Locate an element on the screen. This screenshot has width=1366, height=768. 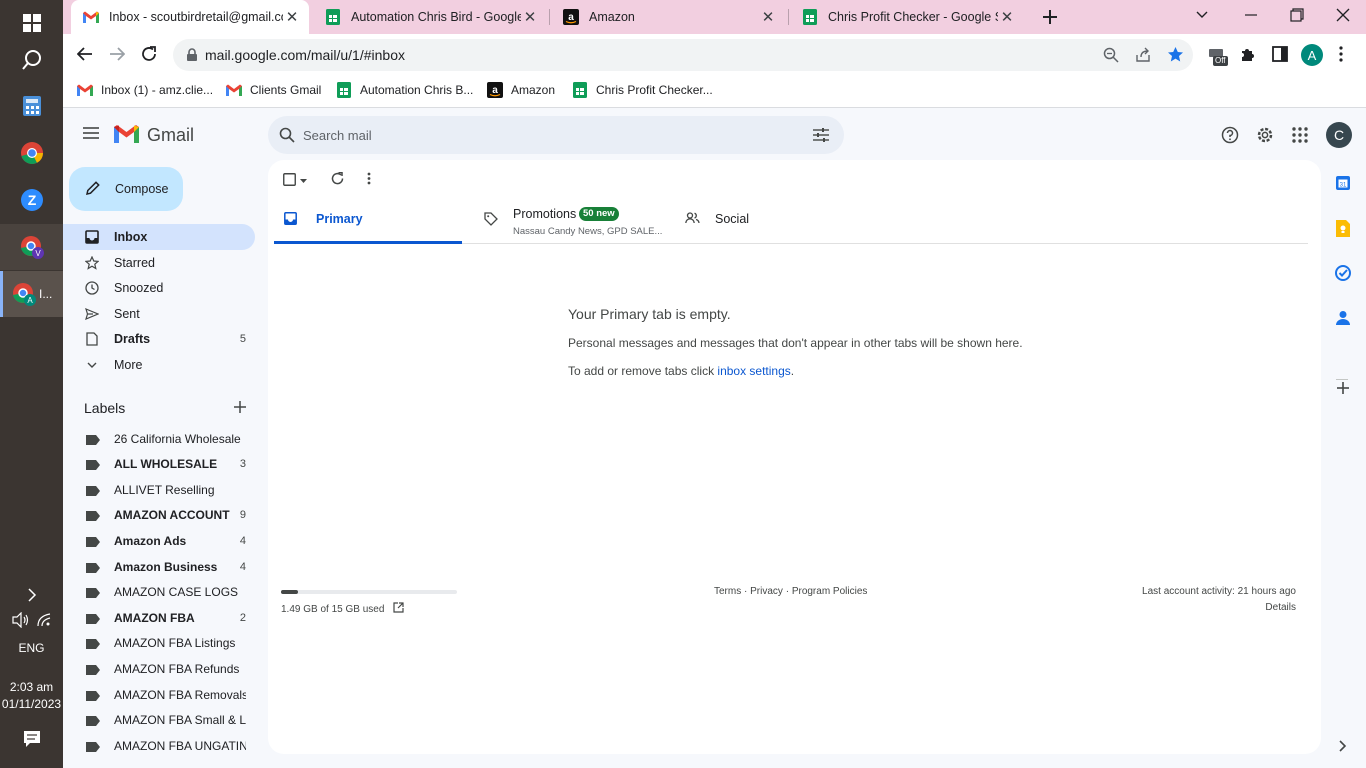
tab-social: Social is located at coordinates (774, 217).